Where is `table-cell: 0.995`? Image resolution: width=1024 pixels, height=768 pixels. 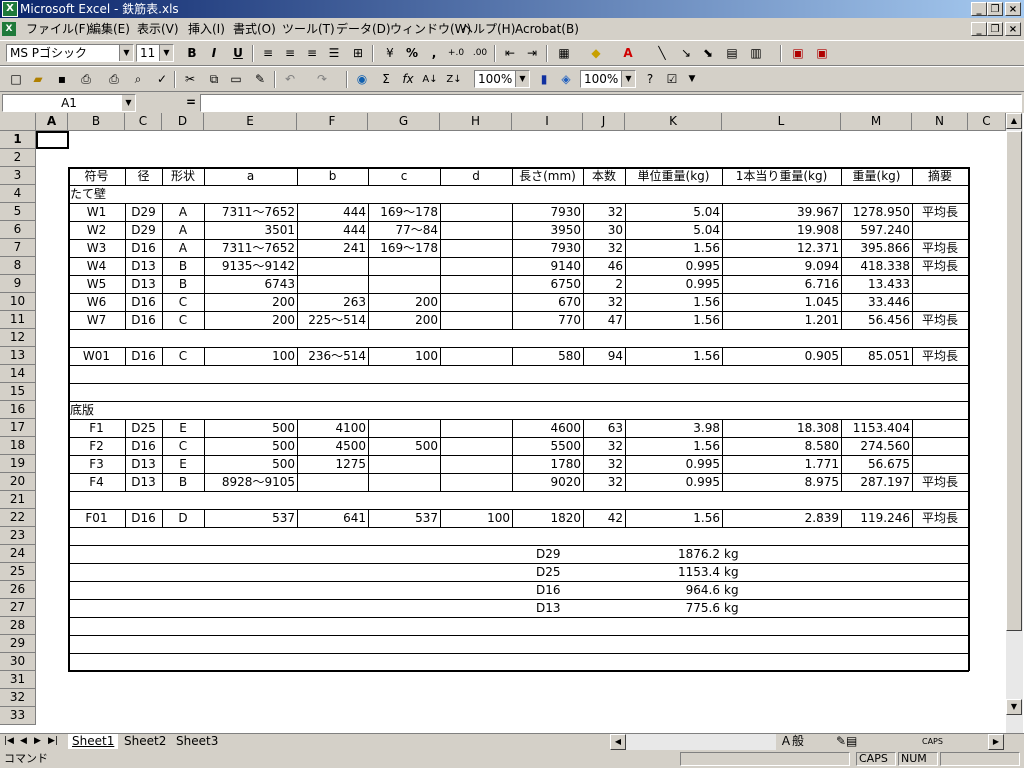
table-cell: 0.995 is located at coordinates (673, 284).